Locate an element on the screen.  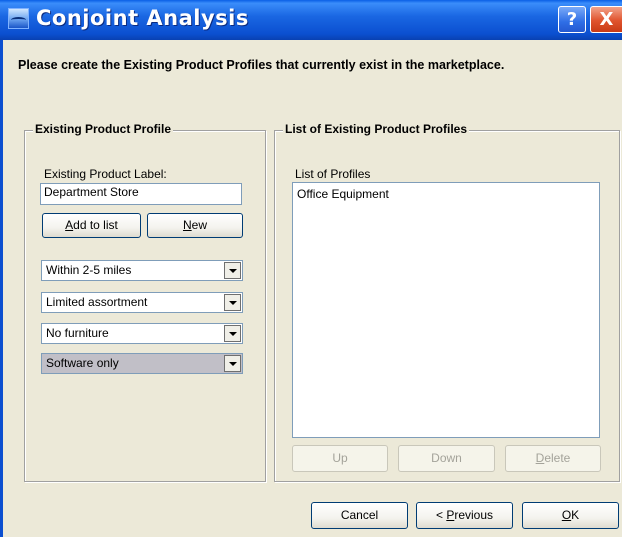
product-label-input: Department Store is located at coordinates (141, 194).